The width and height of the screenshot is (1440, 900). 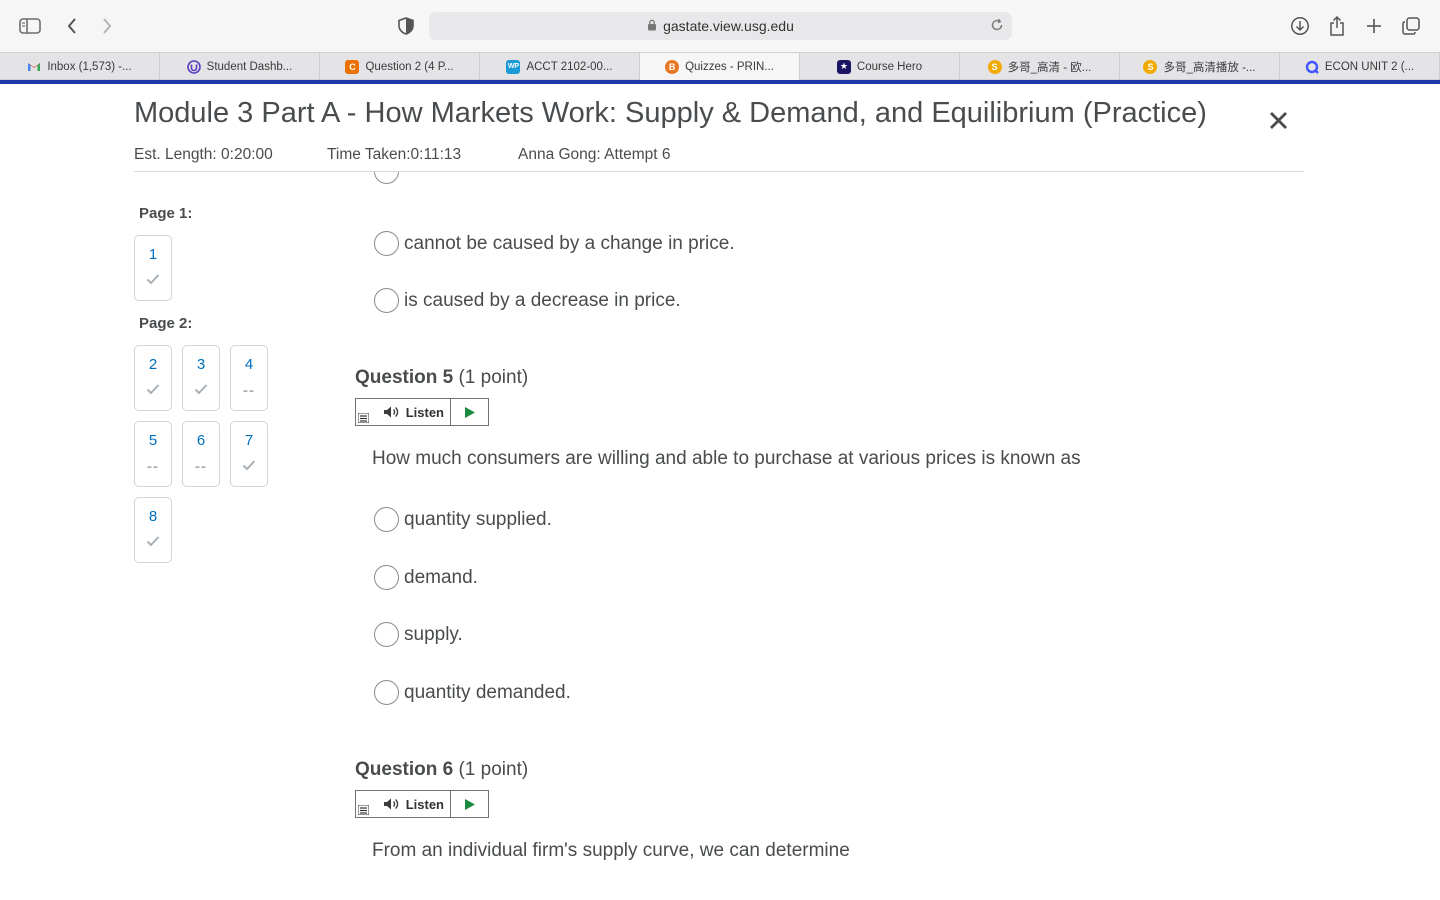 What do you see at coordinates (1300, 26) in the screenshot?
I see `downloads-icon` at bounding box center [1300, 26].